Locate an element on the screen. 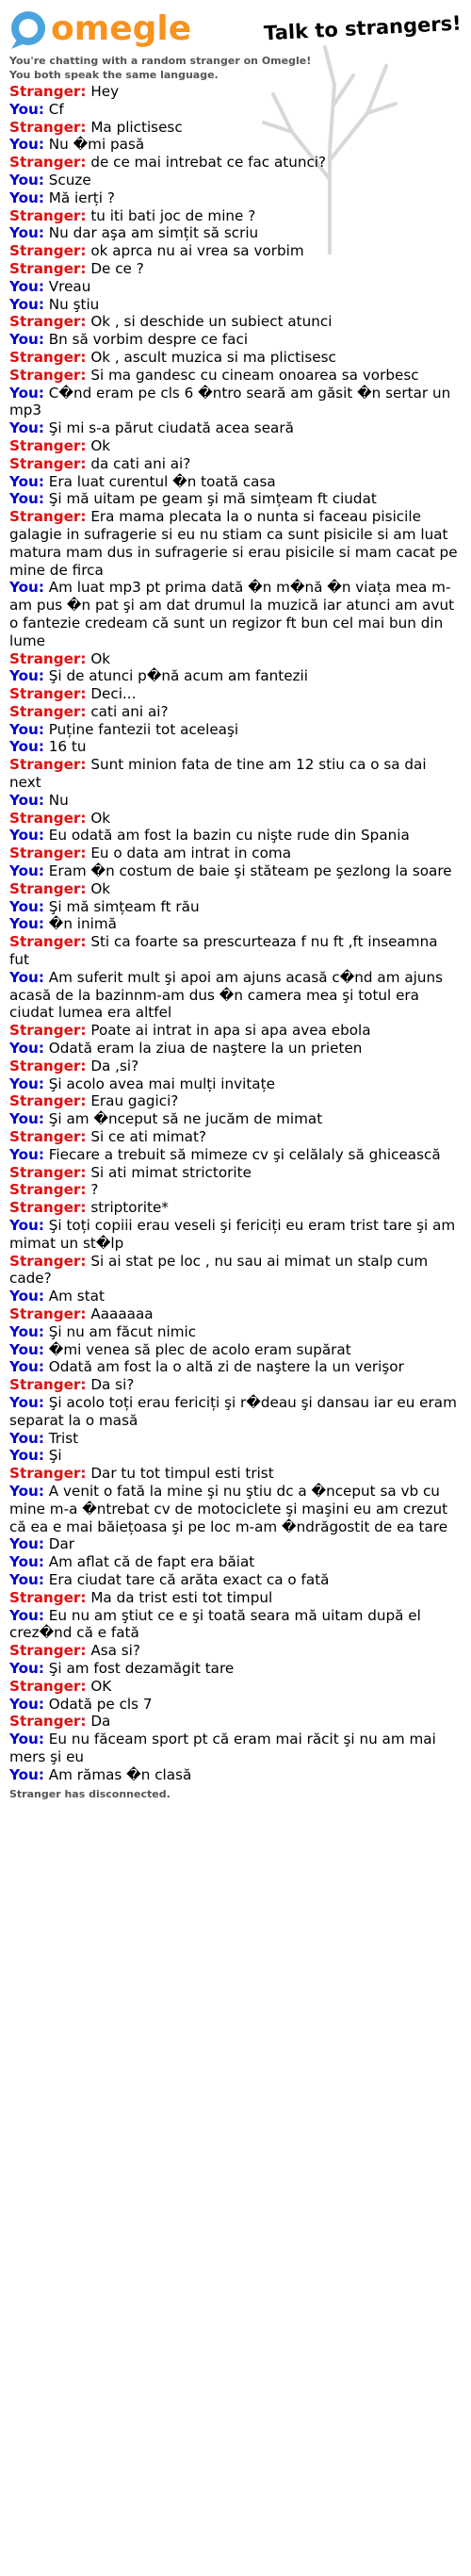 The width and height of the screenshot is (471, 2576). chat-message: You: Am stat is located at coordinates (235, 1296).